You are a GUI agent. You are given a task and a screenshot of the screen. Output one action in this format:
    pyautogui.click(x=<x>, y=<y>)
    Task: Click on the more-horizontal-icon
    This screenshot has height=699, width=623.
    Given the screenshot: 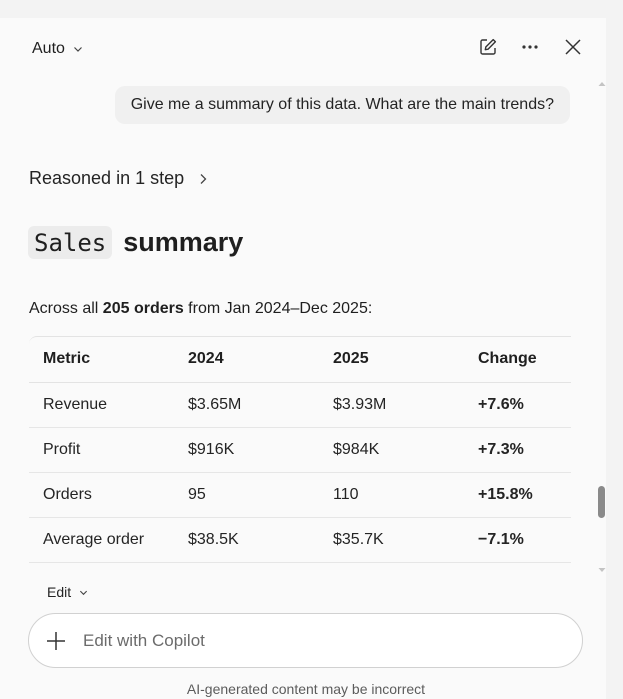 What is the action you would take?
    pyautogui.click(x=530, y=47)
    